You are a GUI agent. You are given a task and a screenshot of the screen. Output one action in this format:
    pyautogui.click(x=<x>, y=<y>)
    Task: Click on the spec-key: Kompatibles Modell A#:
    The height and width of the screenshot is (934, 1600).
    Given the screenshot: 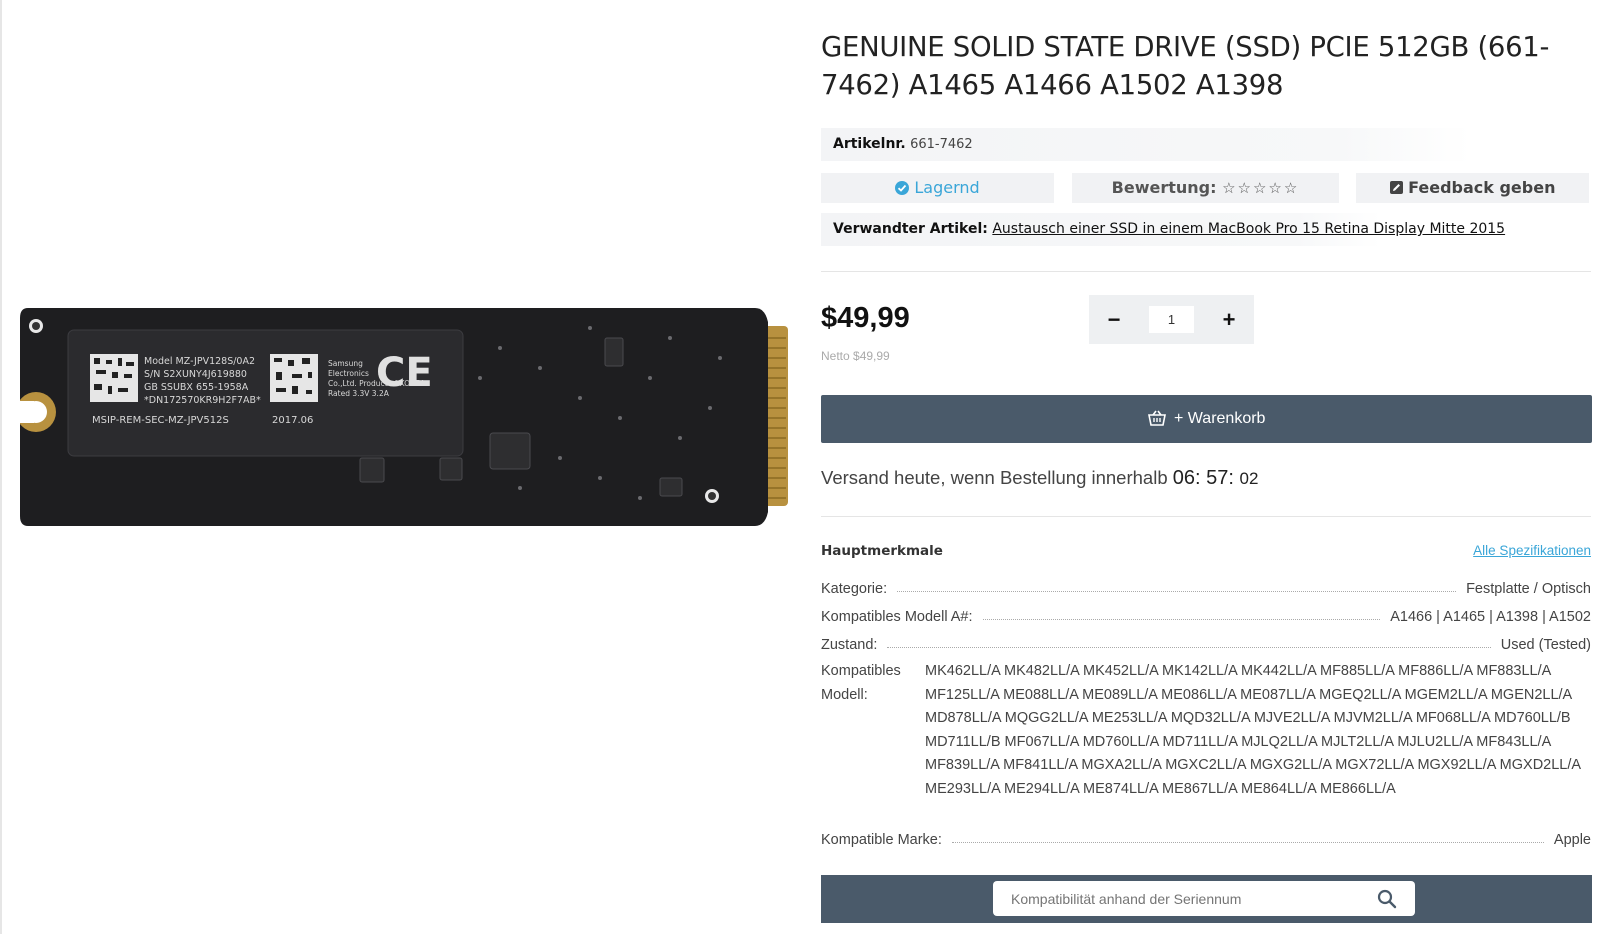 What is the action you would take?
    pyautogui.click(x=897, y=617)
    